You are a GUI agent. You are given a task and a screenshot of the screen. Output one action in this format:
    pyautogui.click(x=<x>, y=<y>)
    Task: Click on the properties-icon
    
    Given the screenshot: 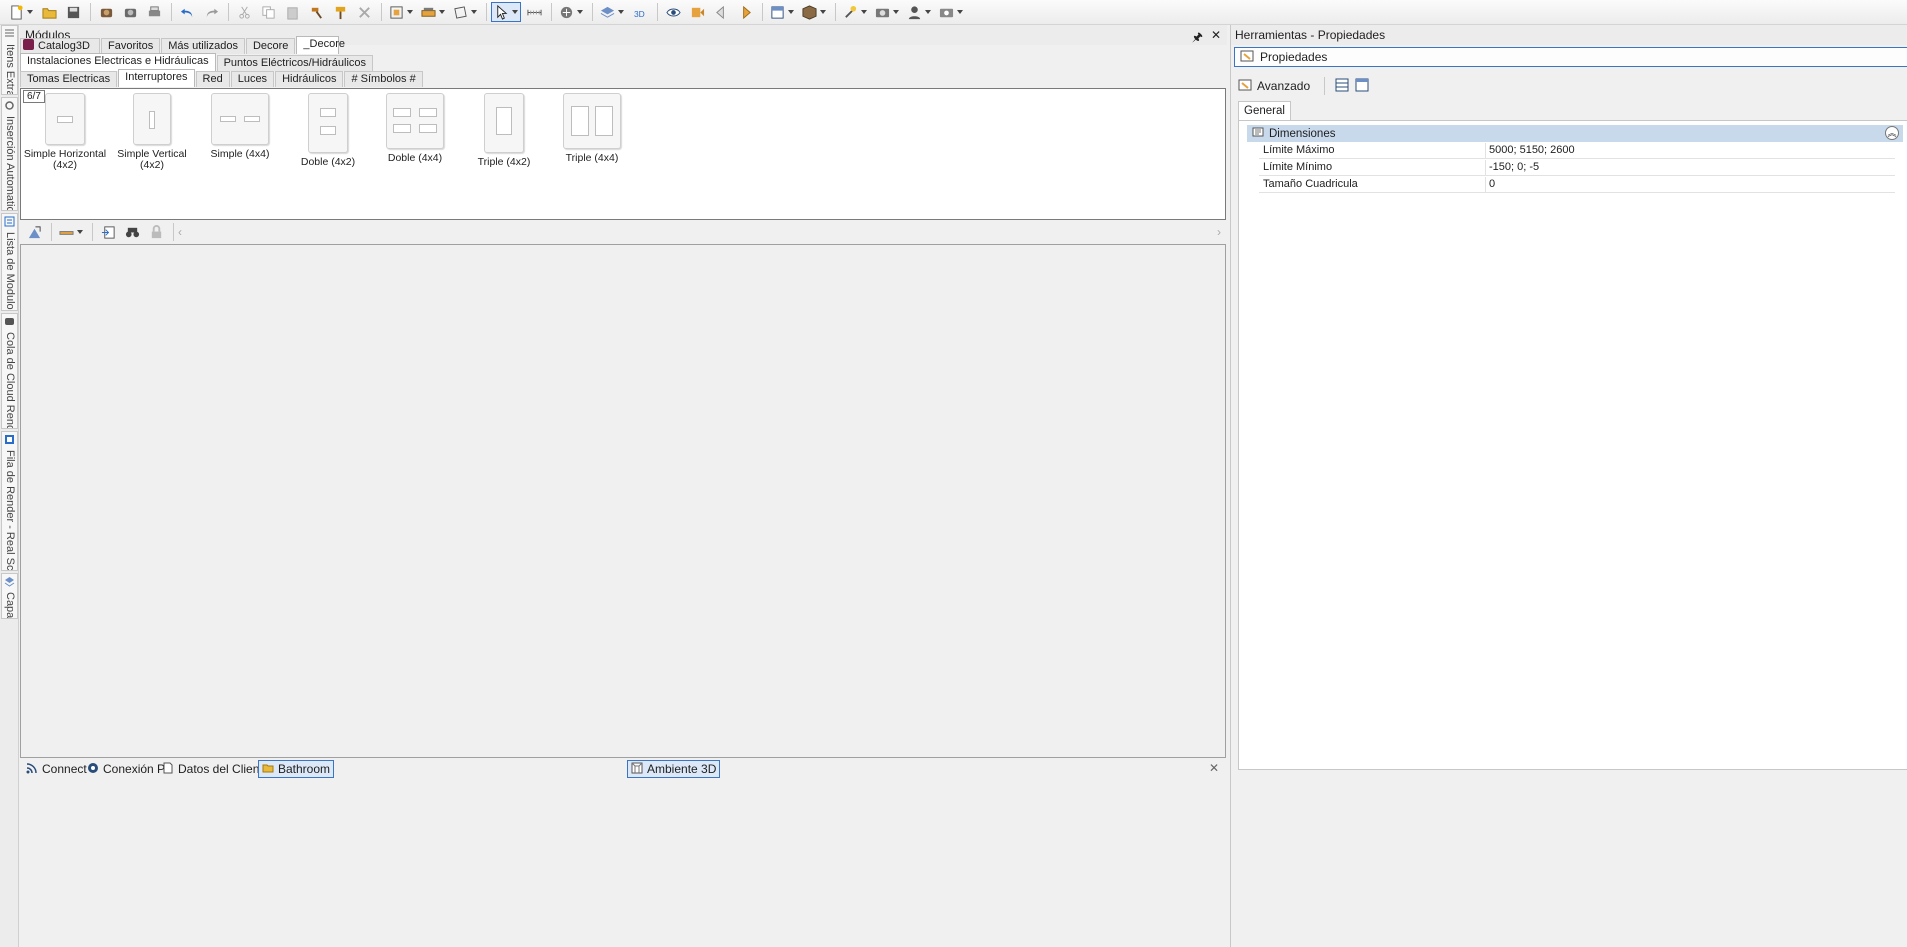 What is the action you would take?
    pyautogui.click(x=1247, y=57)
    